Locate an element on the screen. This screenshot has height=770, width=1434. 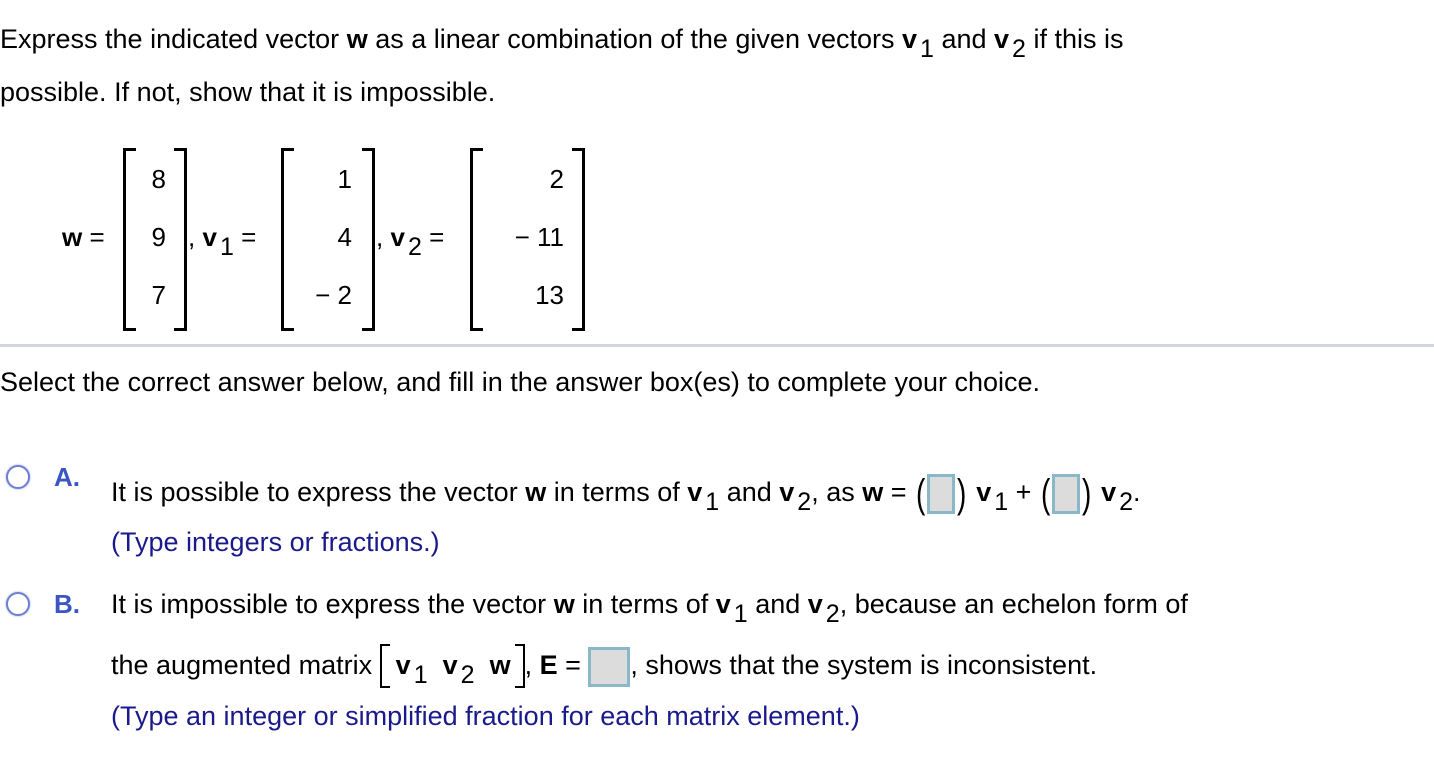
choice-text: , as is located at coordinates (837, 492).